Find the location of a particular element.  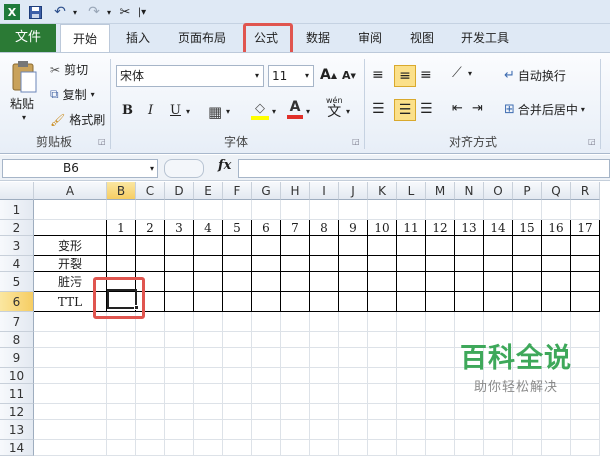

column-header: K is located at coordinates (382, 191).